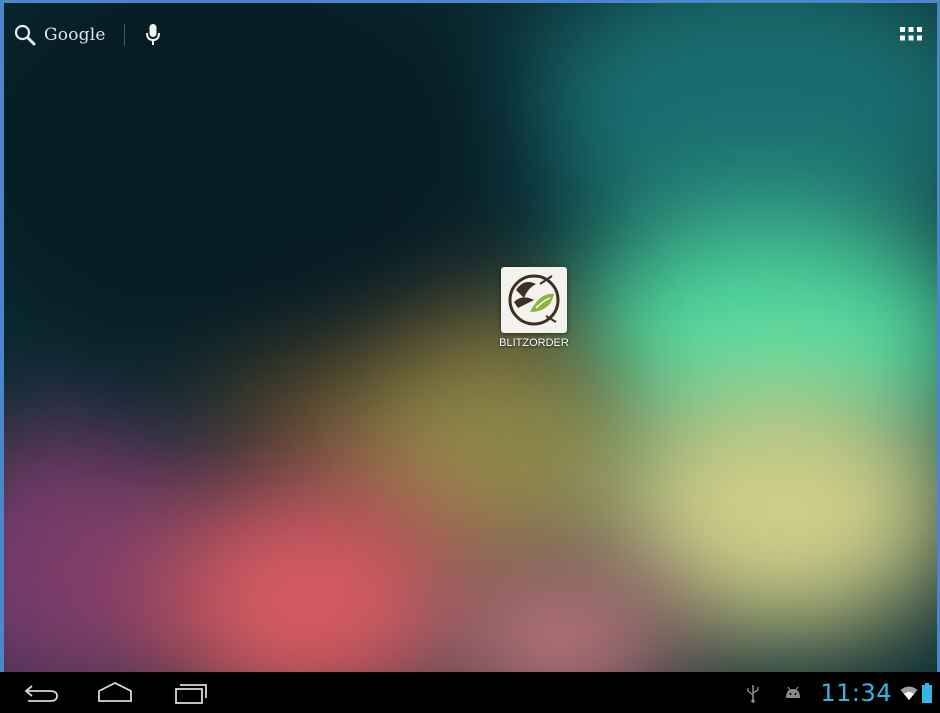 The image size is (940, 713). What do you see at coordinates (153, 35) in the screenshot?
I see `microphone-icon` at bounding box center [153, 35].